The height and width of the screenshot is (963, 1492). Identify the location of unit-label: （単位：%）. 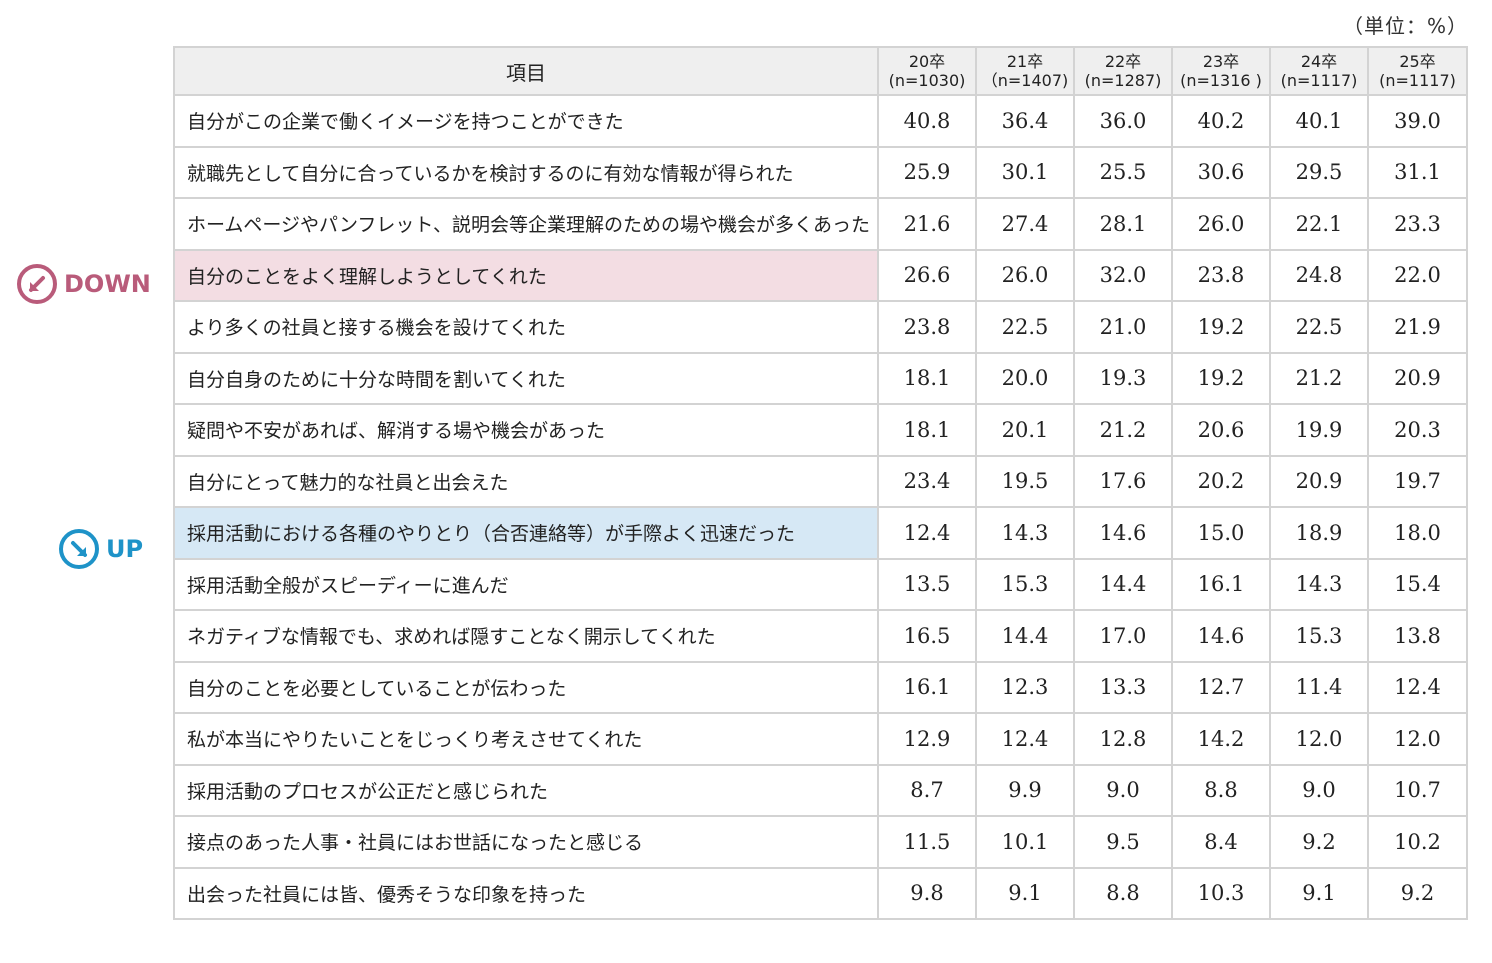
(1405, 26).